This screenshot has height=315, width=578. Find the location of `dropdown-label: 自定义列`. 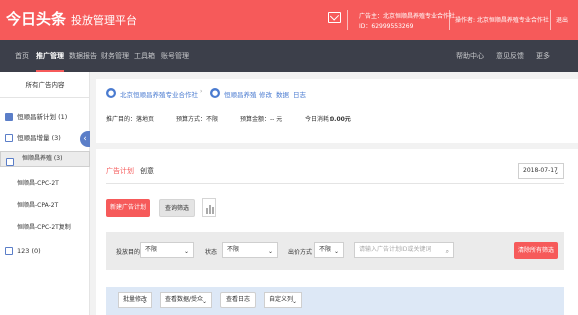

dropdown-label: 自定义列 is located at coordinates (281, 299).